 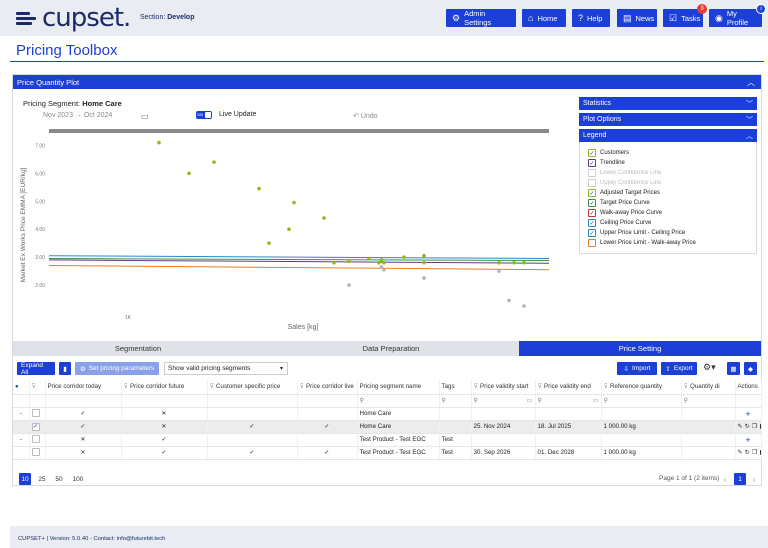 What do you see at coordinates (672, 183) in the screenshot?
I see `legend-item: Upper Confidence Line` at bounding box center [672, 183].